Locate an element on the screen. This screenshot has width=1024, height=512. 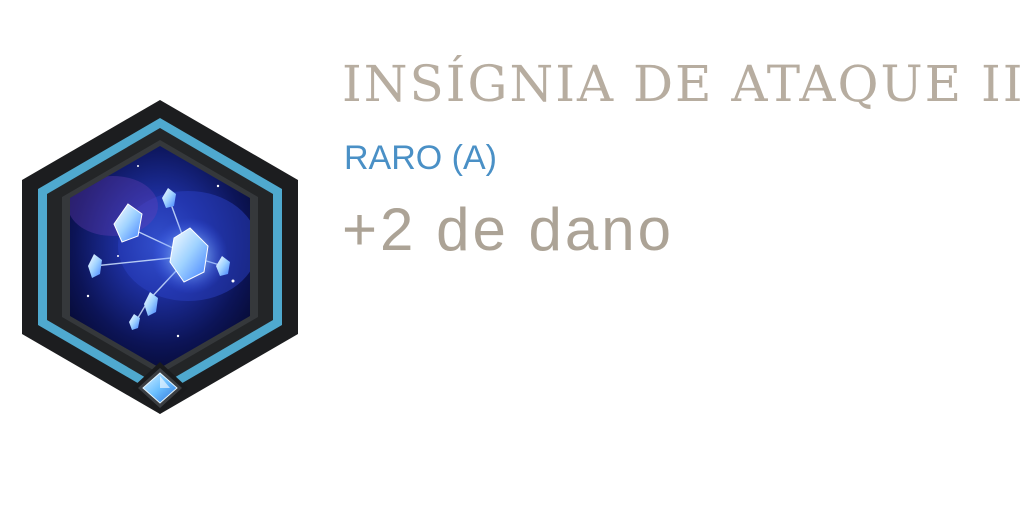
item-rarity: RARO (A) is located at coordinates (420, 158).